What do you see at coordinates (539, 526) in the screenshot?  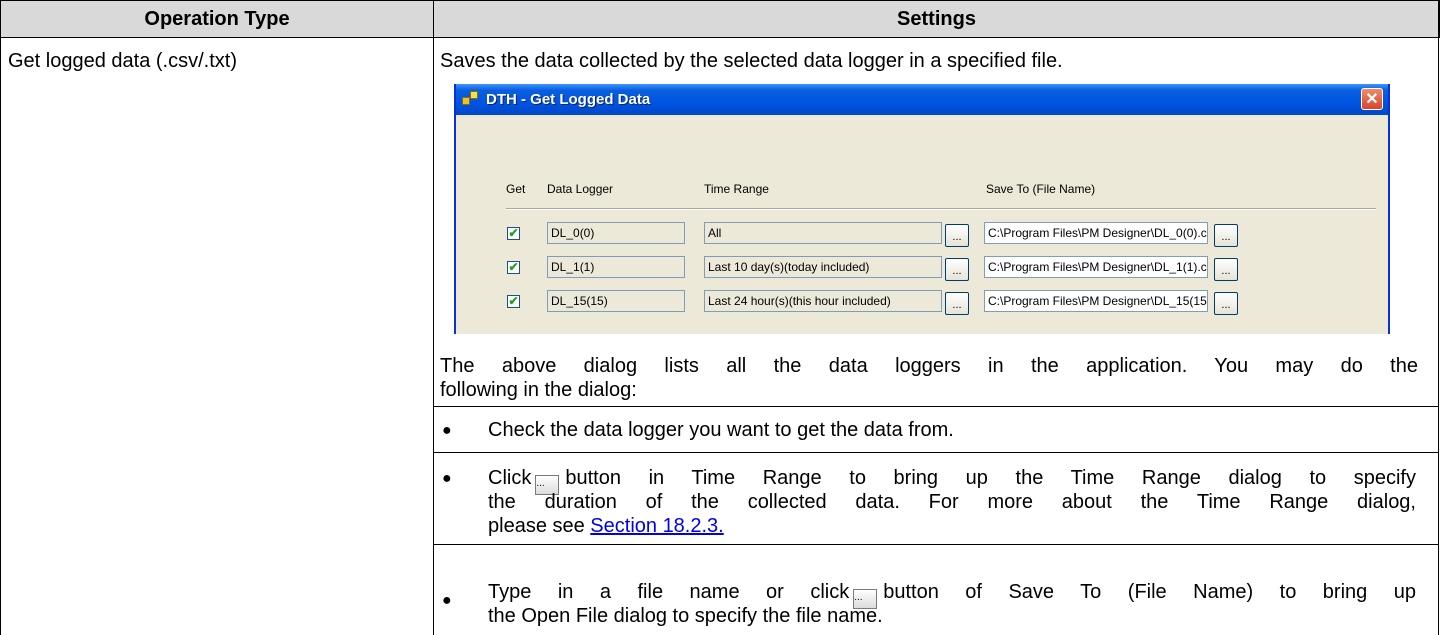 I see `bullet-text: please see` at bounding box center [539, 526].